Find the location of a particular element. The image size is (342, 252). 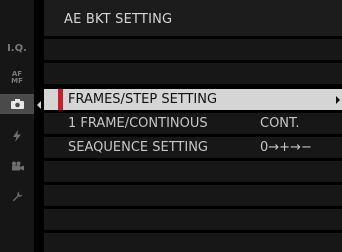

image-quality-tab: I.Q. is located at coordinates (17, 48).